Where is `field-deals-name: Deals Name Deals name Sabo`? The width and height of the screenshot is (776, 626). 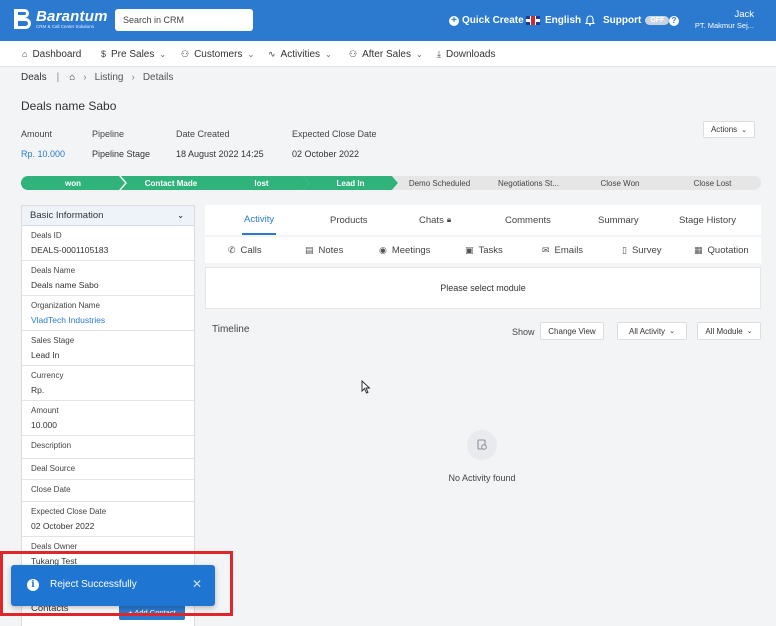
field-deals-name: Deals Name Deals name Sabo is located at coordinates (108, 278).